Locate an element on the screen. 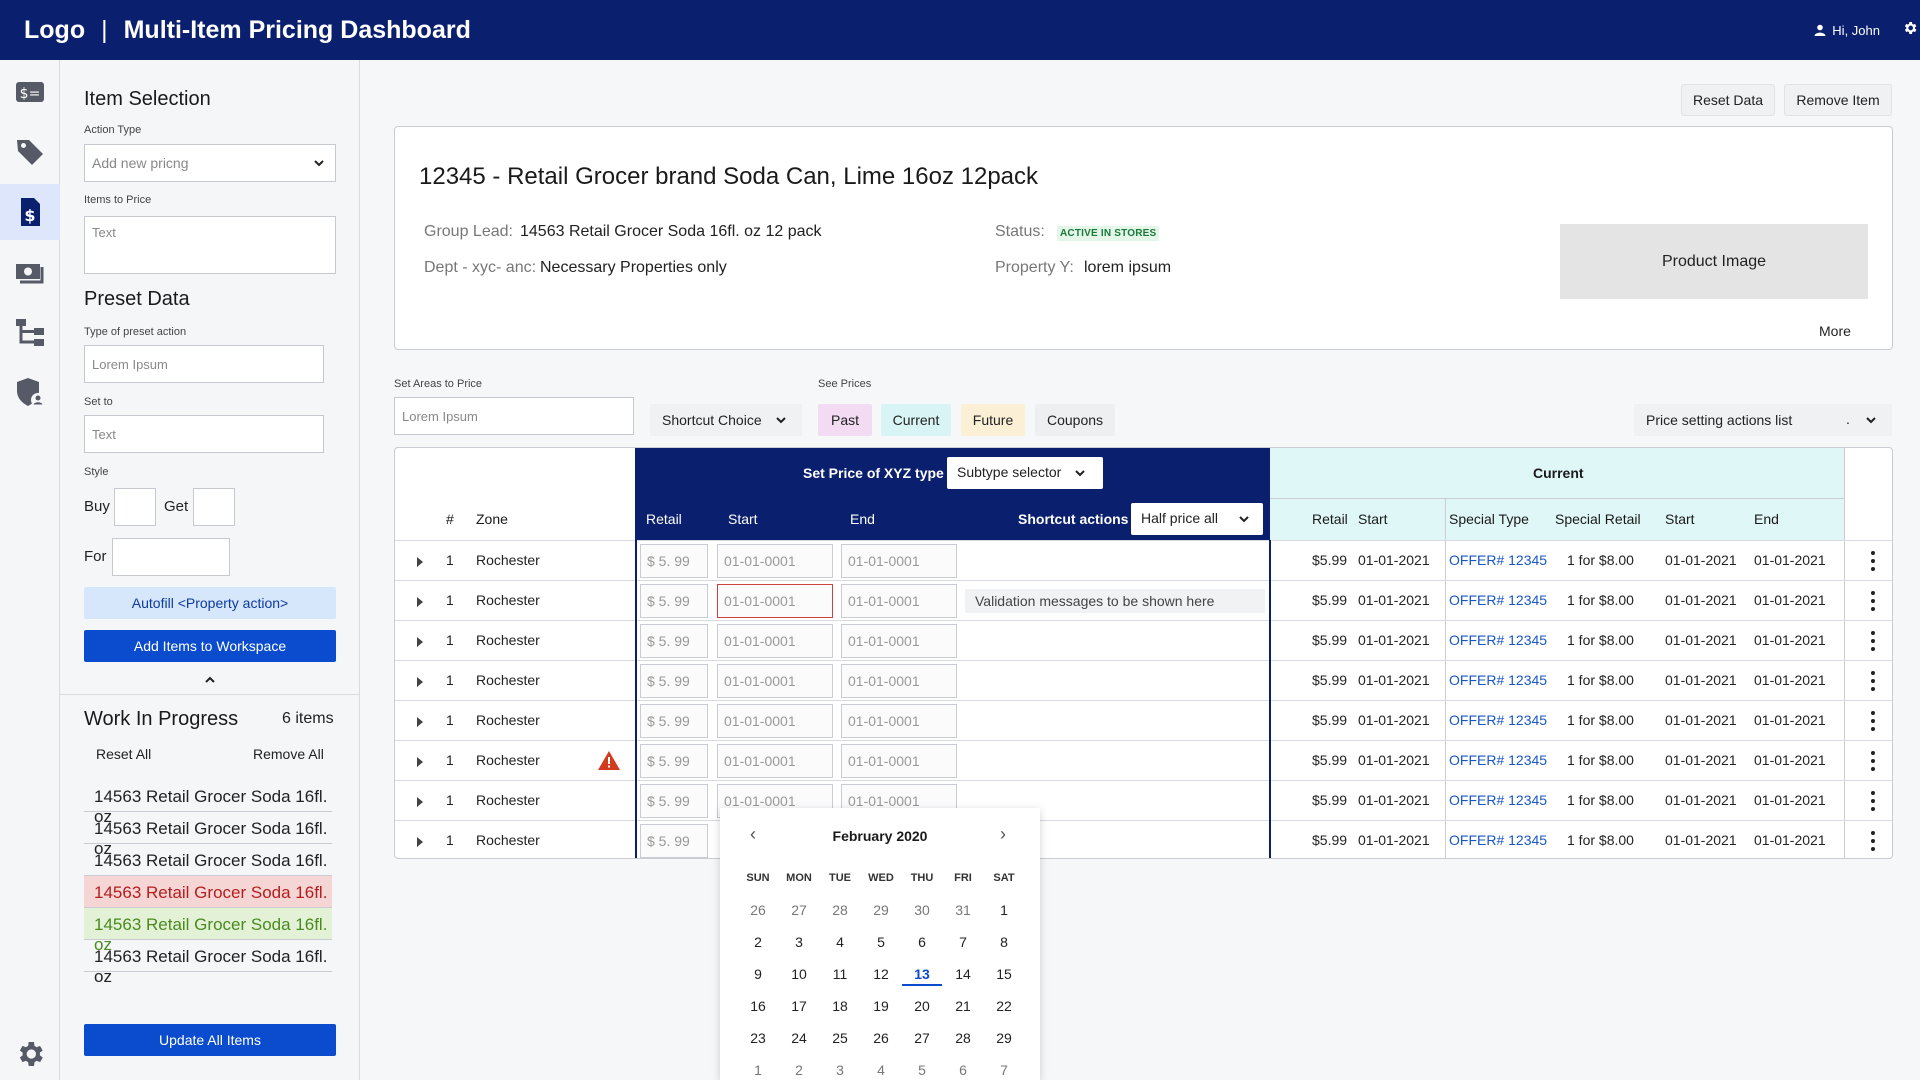 The image size is (1920, 1080). next-month-button: › is located at coordinates (1003, 834).